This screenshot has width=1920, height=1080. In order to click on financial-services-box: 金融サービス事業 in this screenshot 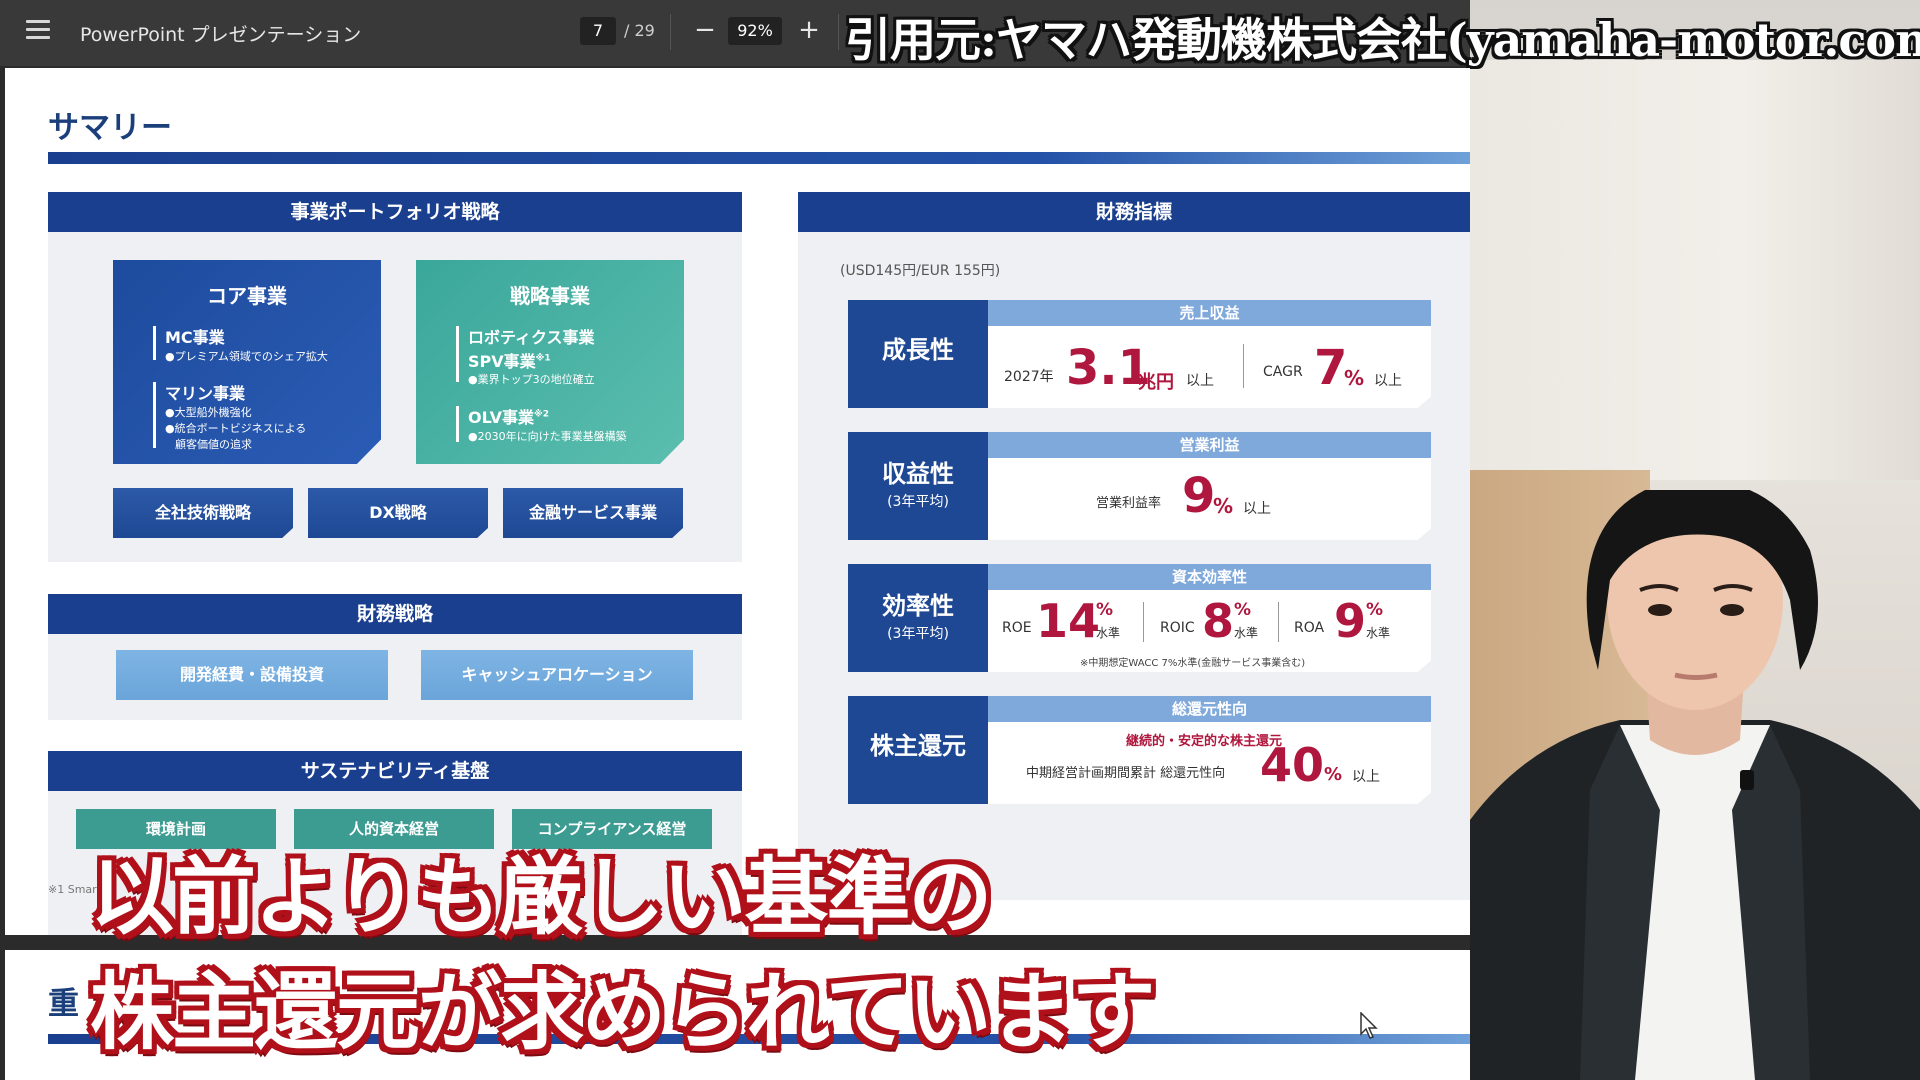, I will do `click(593, 513)`.